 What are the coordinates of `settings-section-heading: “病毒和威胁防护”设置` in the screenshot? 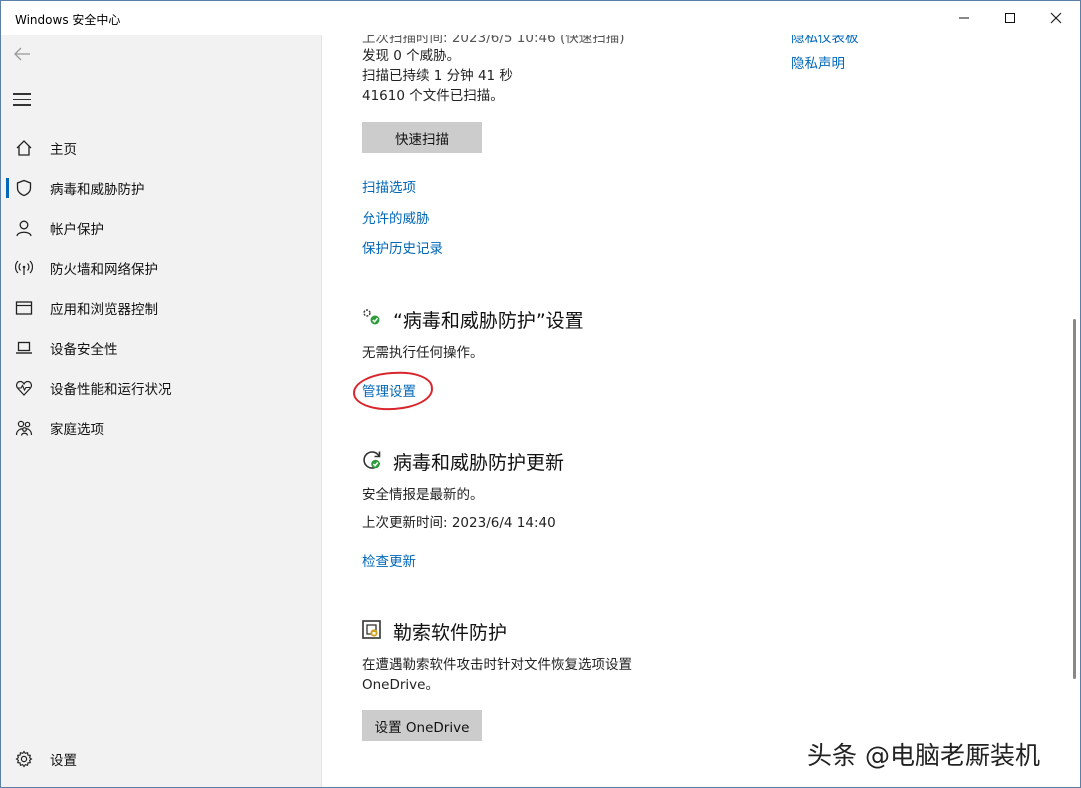 It's located at (488, 321).